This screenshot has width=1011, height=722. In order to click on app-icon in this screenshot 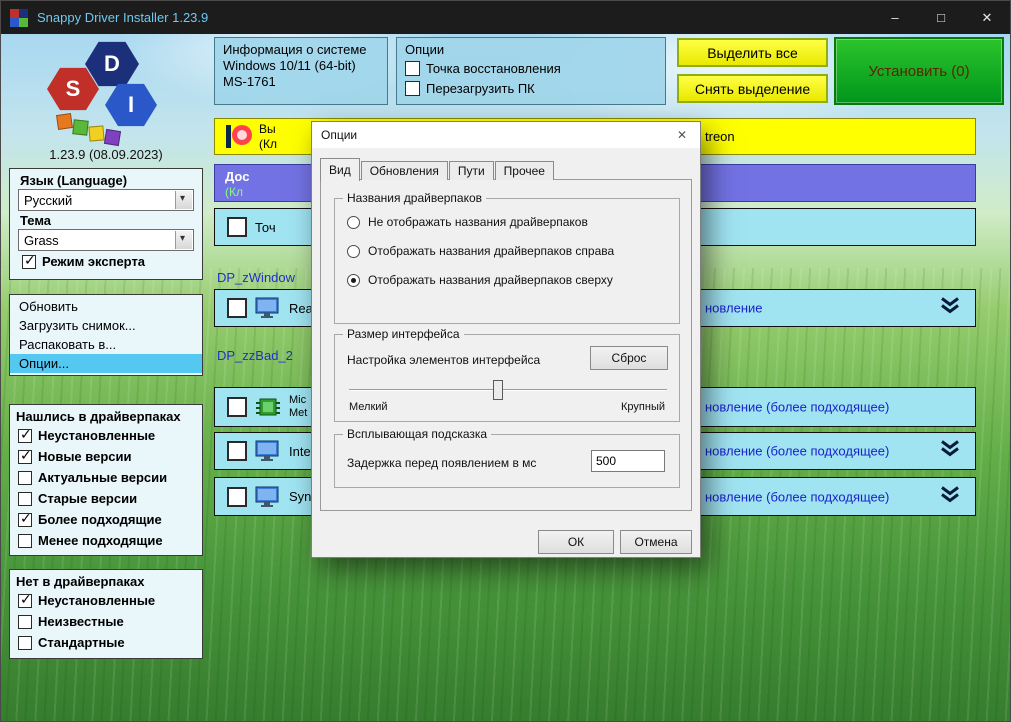, I will do `click(19, 17)`.